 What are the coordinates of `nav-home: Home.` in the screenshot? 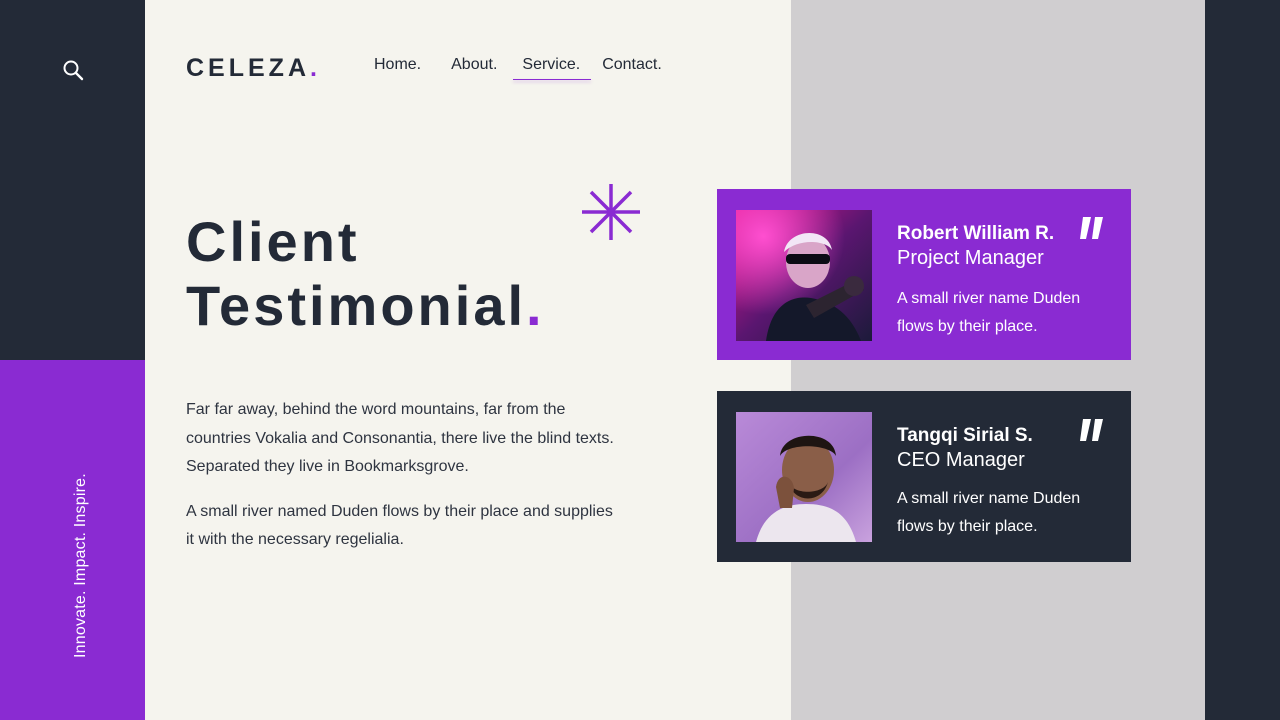 It's located at (397, 65).